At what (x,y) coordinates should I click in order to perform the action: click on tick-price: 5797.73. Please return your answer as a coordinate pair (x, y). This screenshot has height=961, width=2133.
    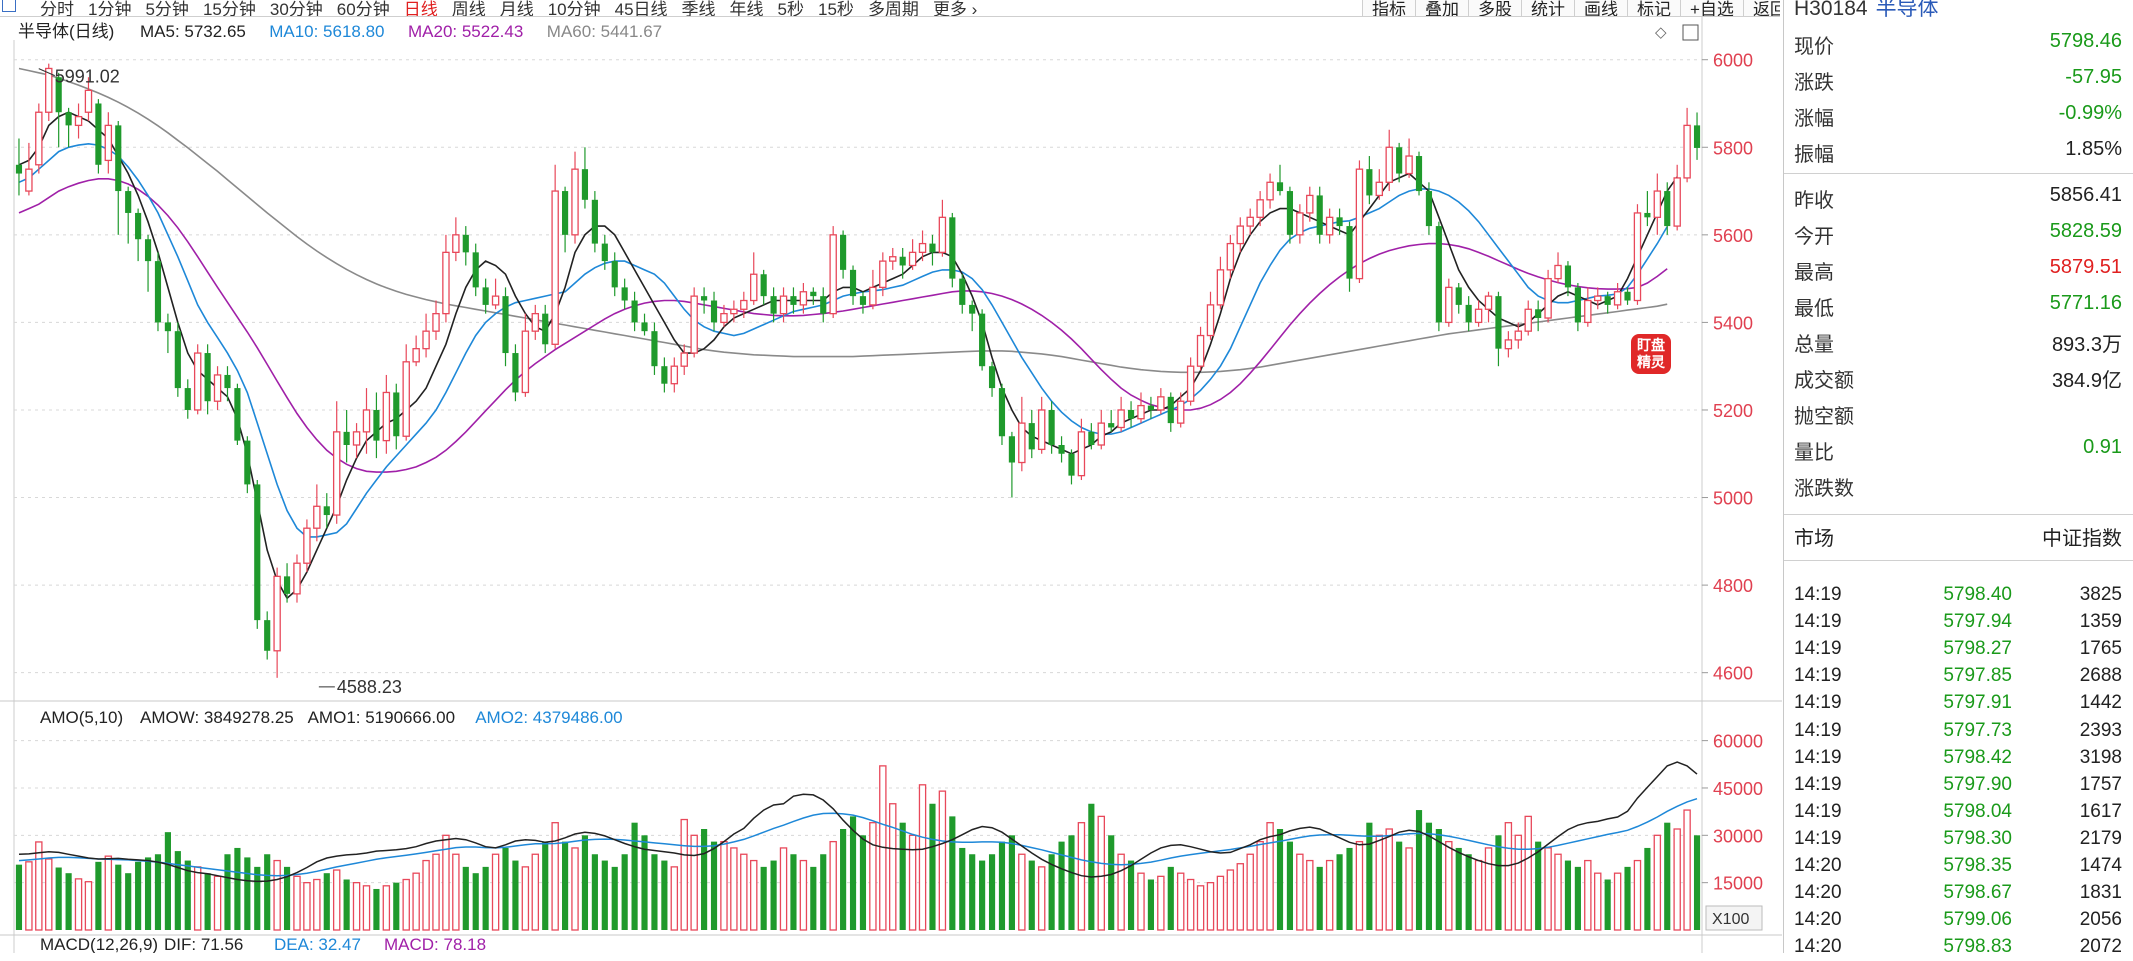
    Looking at the image, I should click on (1977, 730).